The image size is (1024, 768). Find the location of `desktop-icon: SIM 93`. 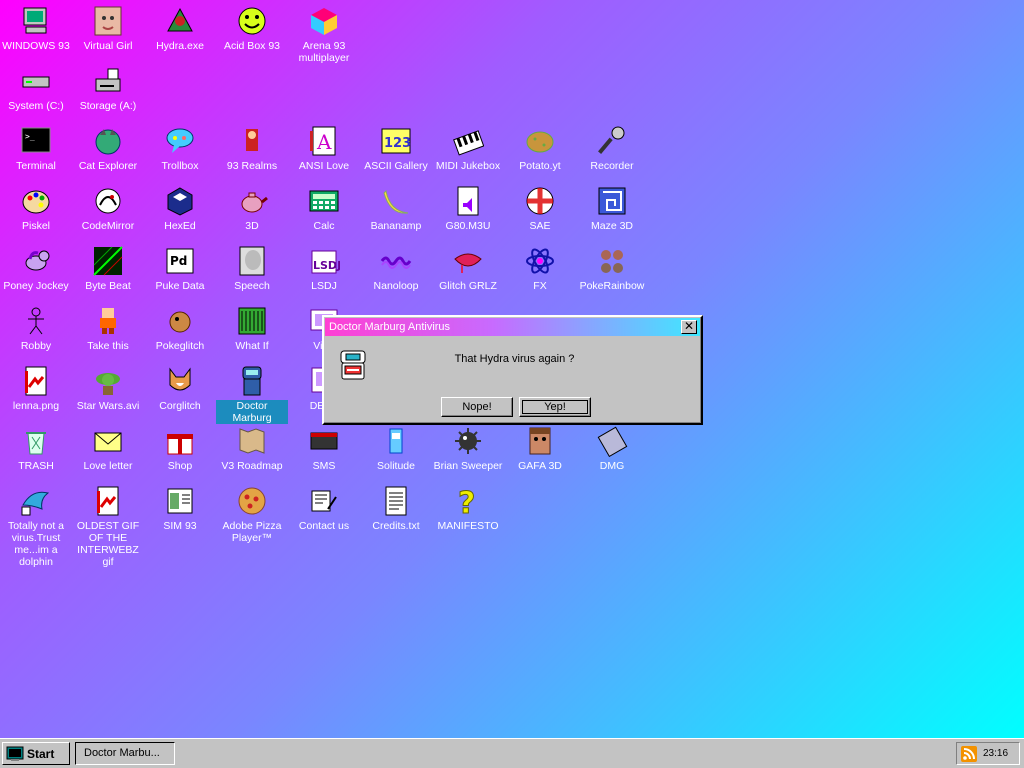

desktop-icon: SIM 93 is located at coordinates (180, 508).